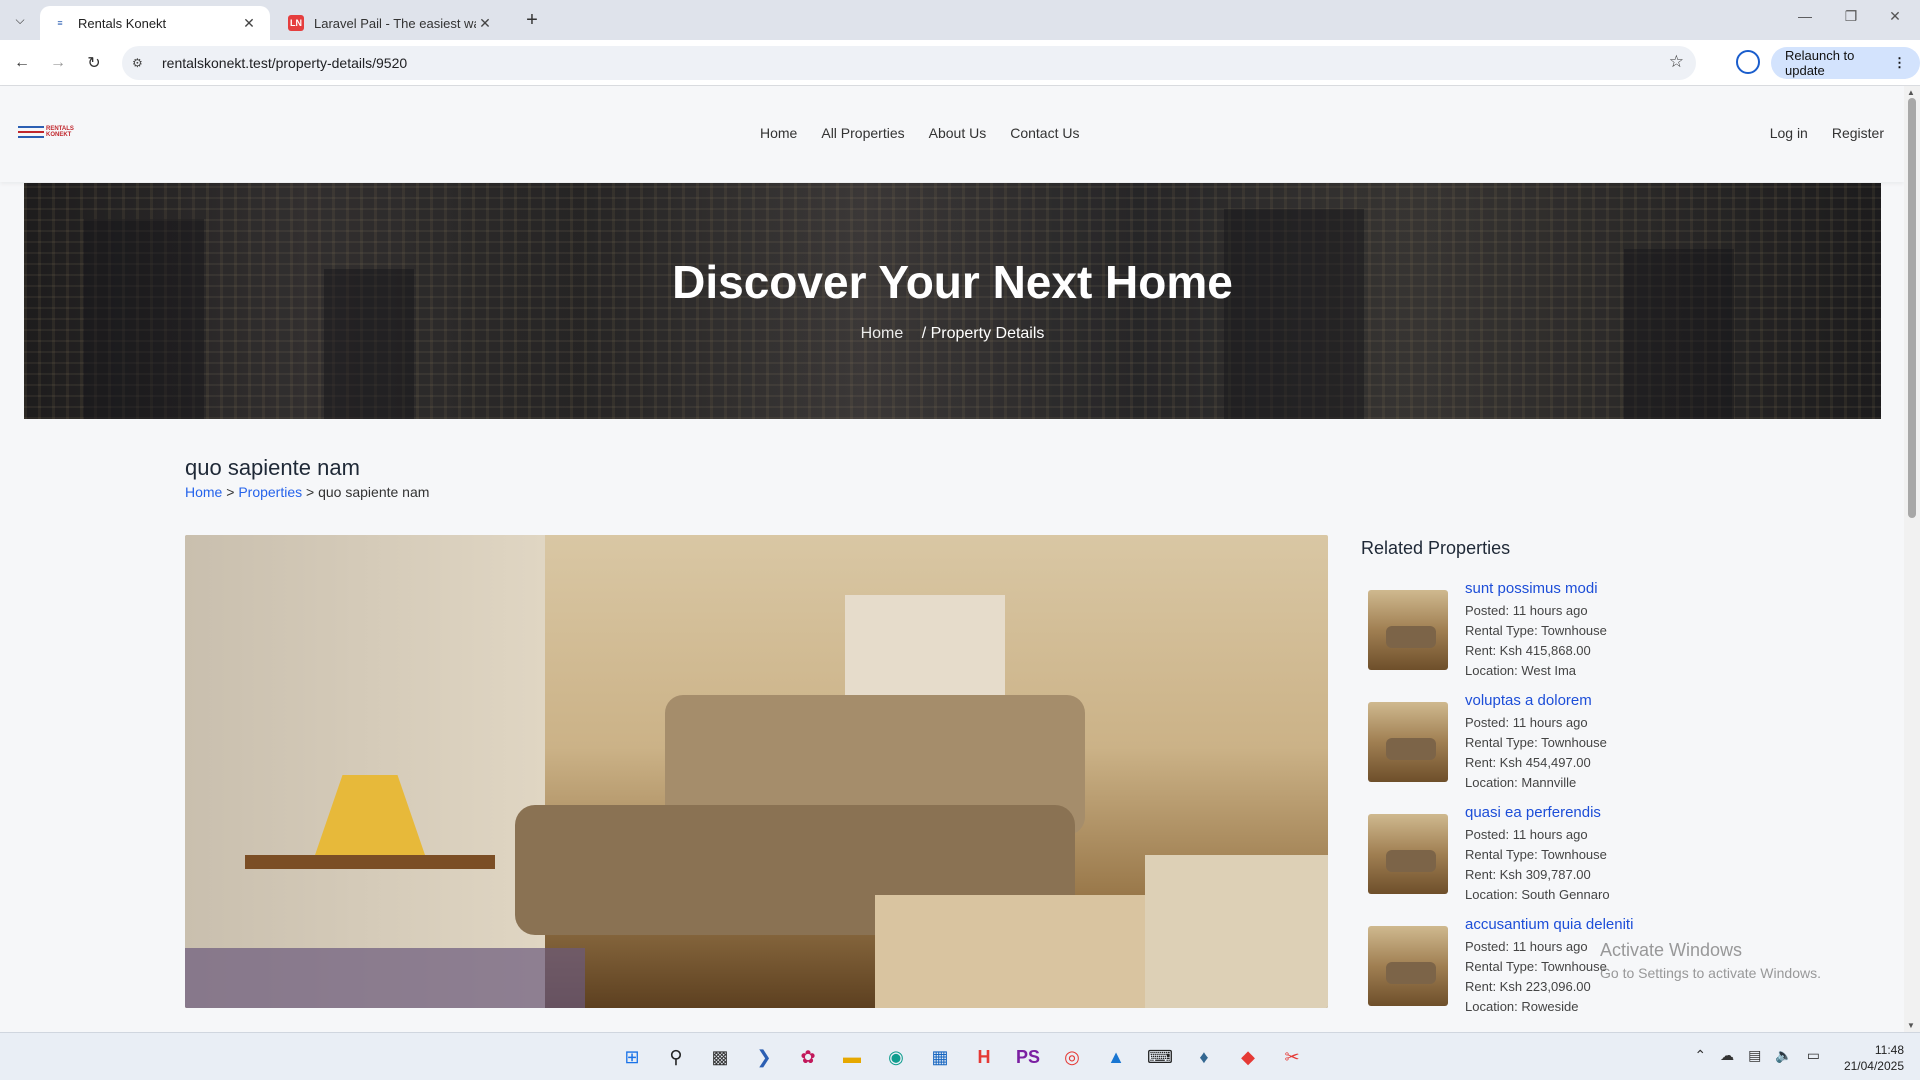 The image size is (1920, 1080). Describe the element at coordinates (1805, 16) in the screenshot. I see `minimize-icon: —` at that location.